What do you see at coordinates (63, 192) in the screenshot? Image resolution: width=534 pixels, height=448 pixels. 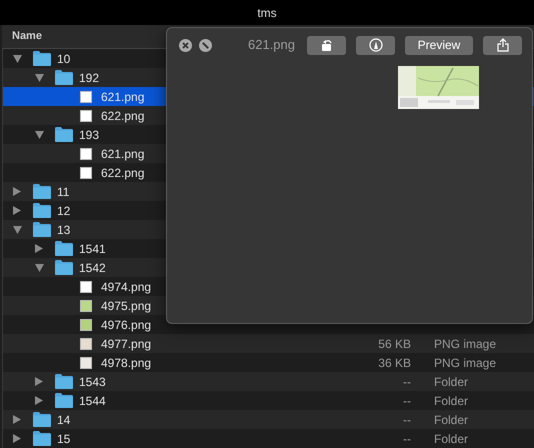 I see `file-name: 11` at bounding box center [63, 192].